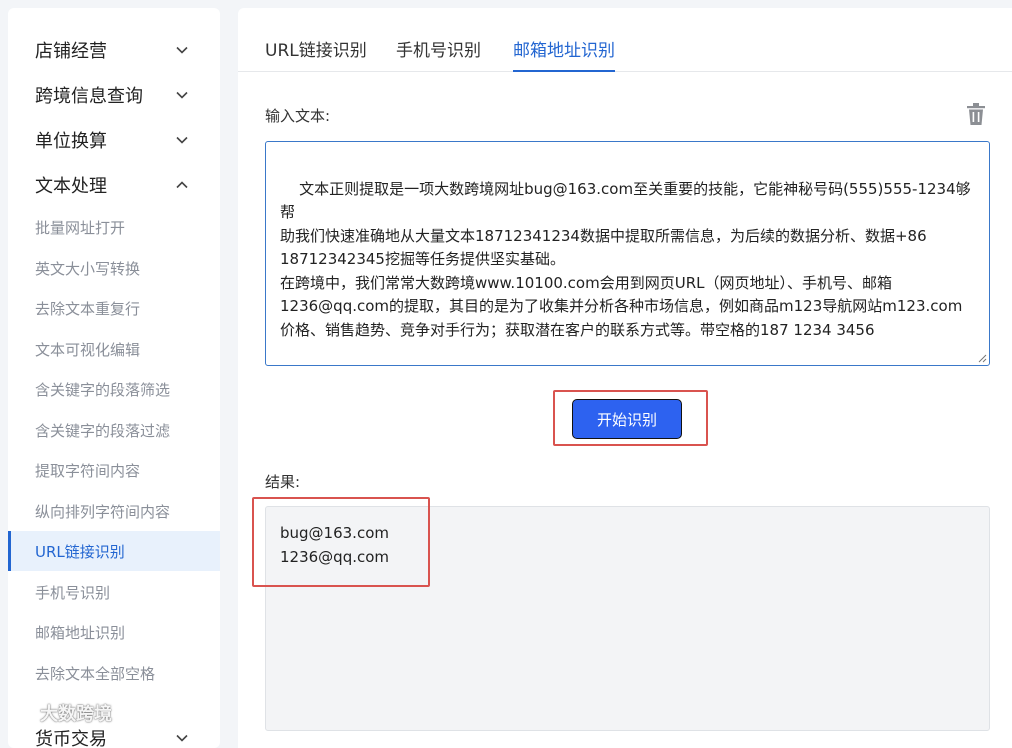 Image resolution: width=1012 pixels, height=748 pixels. I want to click on start-recognize-button: 开始识别, so click(627, 419).